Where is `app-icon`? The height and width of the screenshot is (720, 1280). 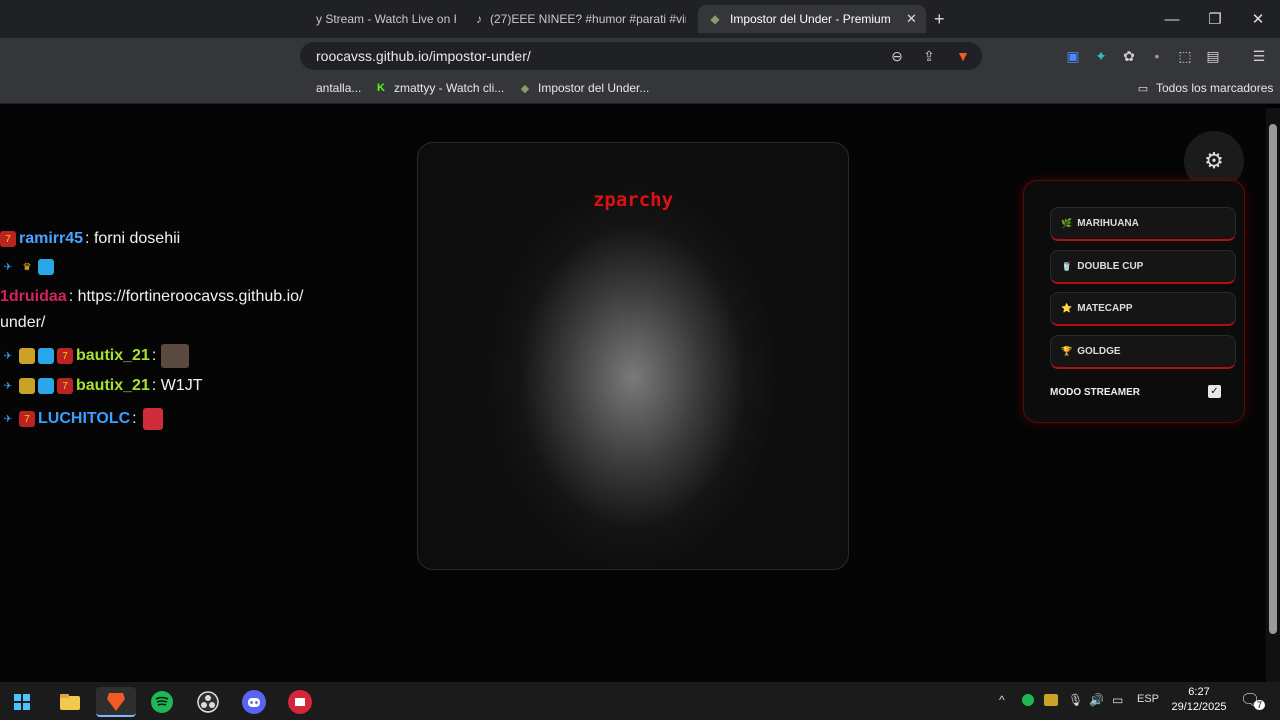 app-icon is located at coordinates (300, 702).